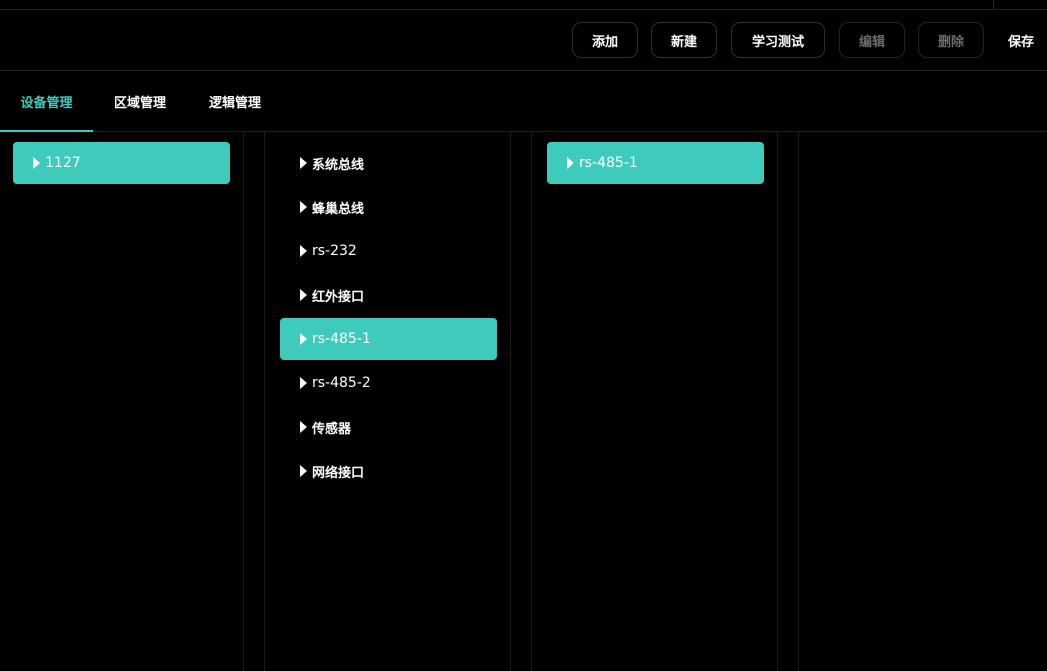  What do you see at coordinates (684, 40) in the screenshot?
I see `new-button: 新建` at bounding box center [684, 40].